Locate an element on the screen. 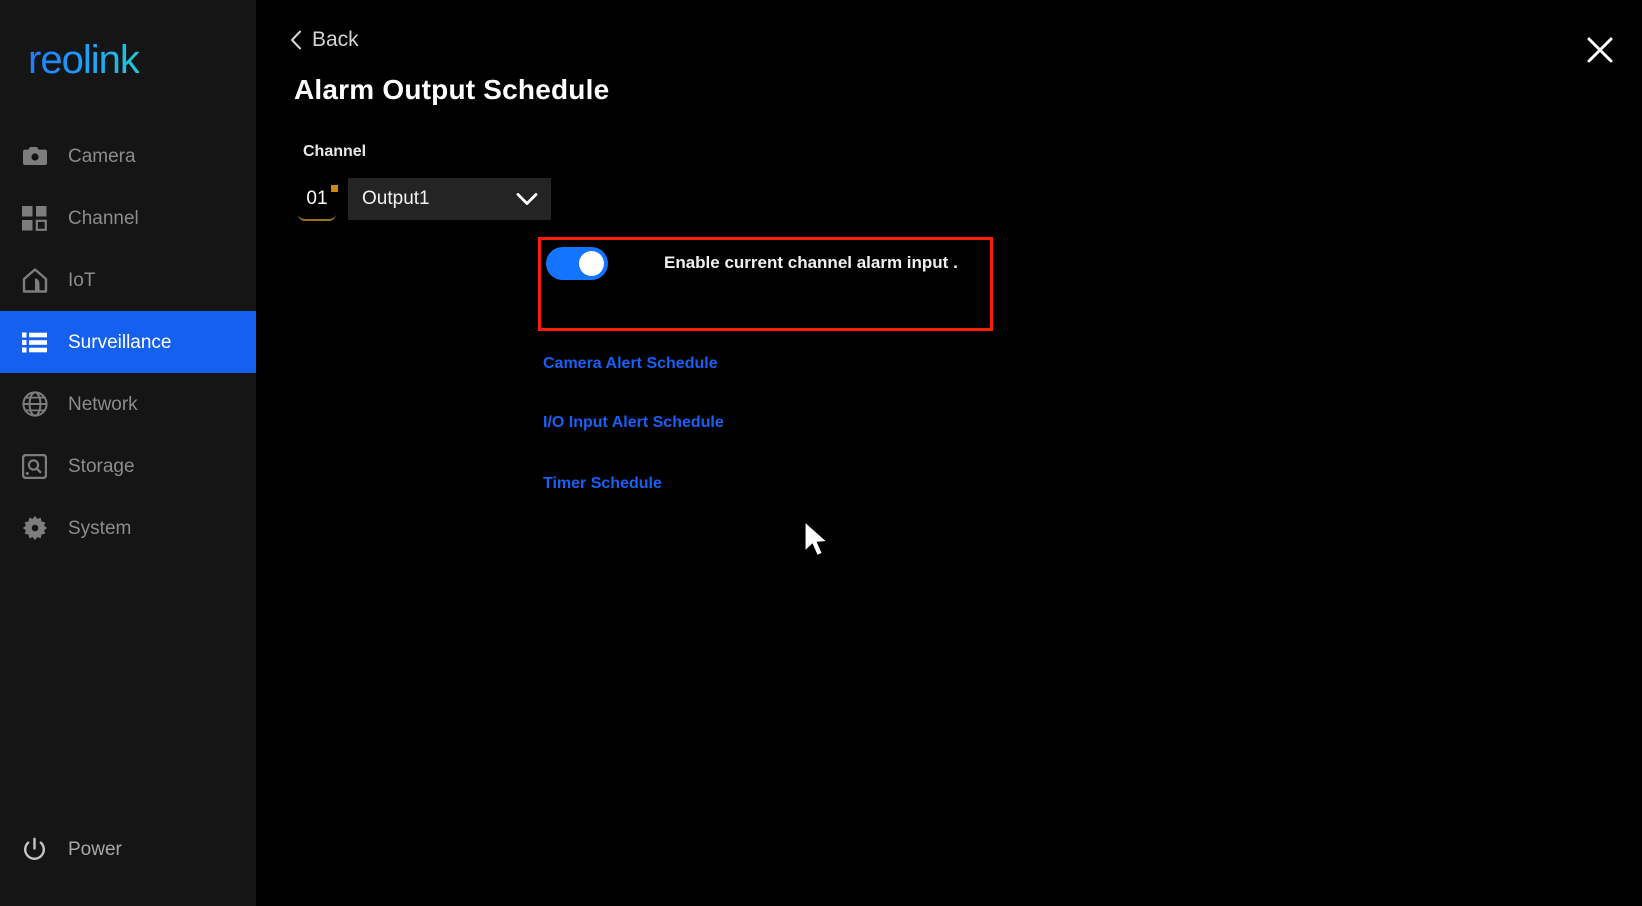 The image size is (1642, 906). sidebar-item-label: Storage is located at coordinates (101, 466).